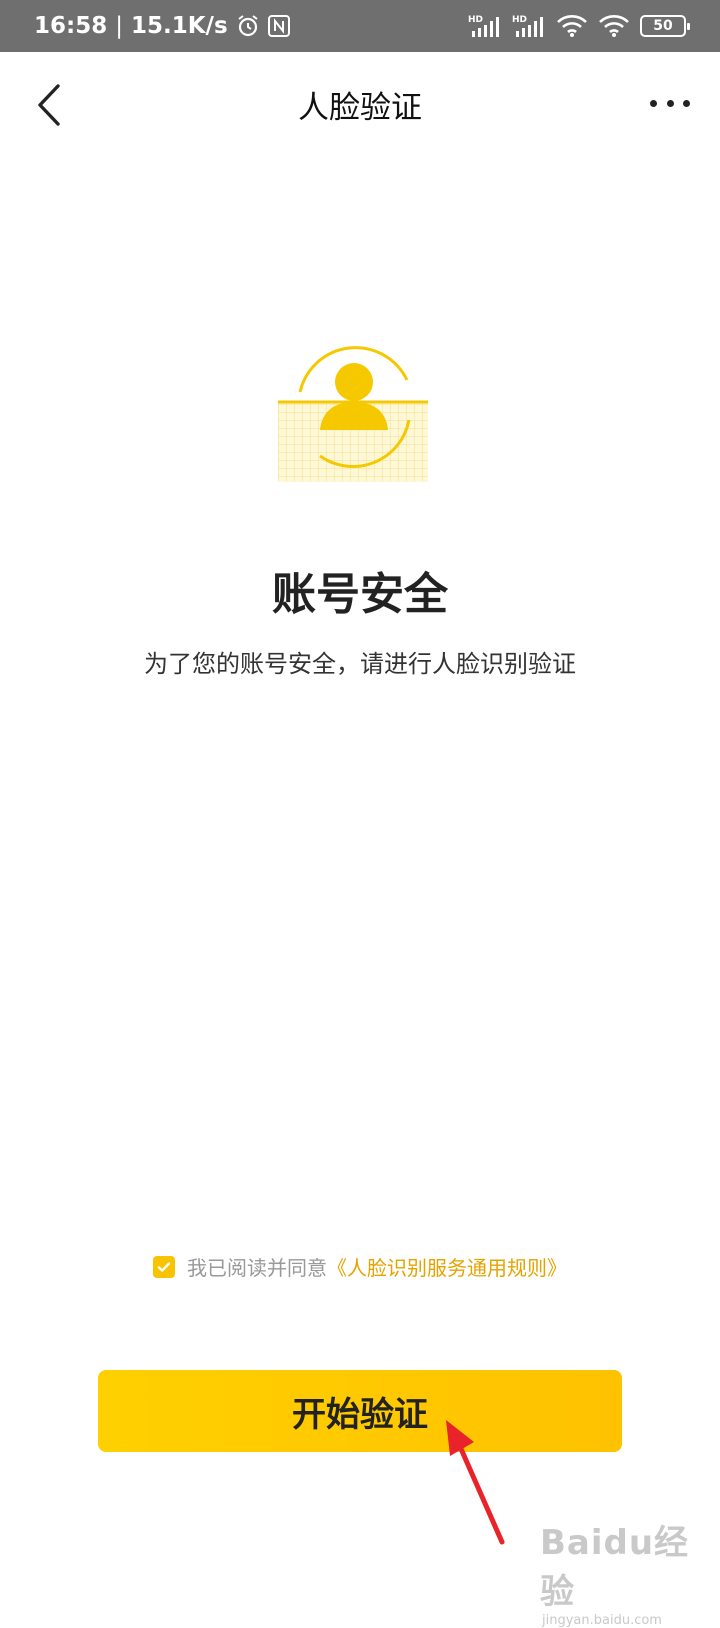 The image size is (720, 1628). I want to click on watermark-logo: Baidu经验 jingyan.baidu.com, so click(620, 1571).